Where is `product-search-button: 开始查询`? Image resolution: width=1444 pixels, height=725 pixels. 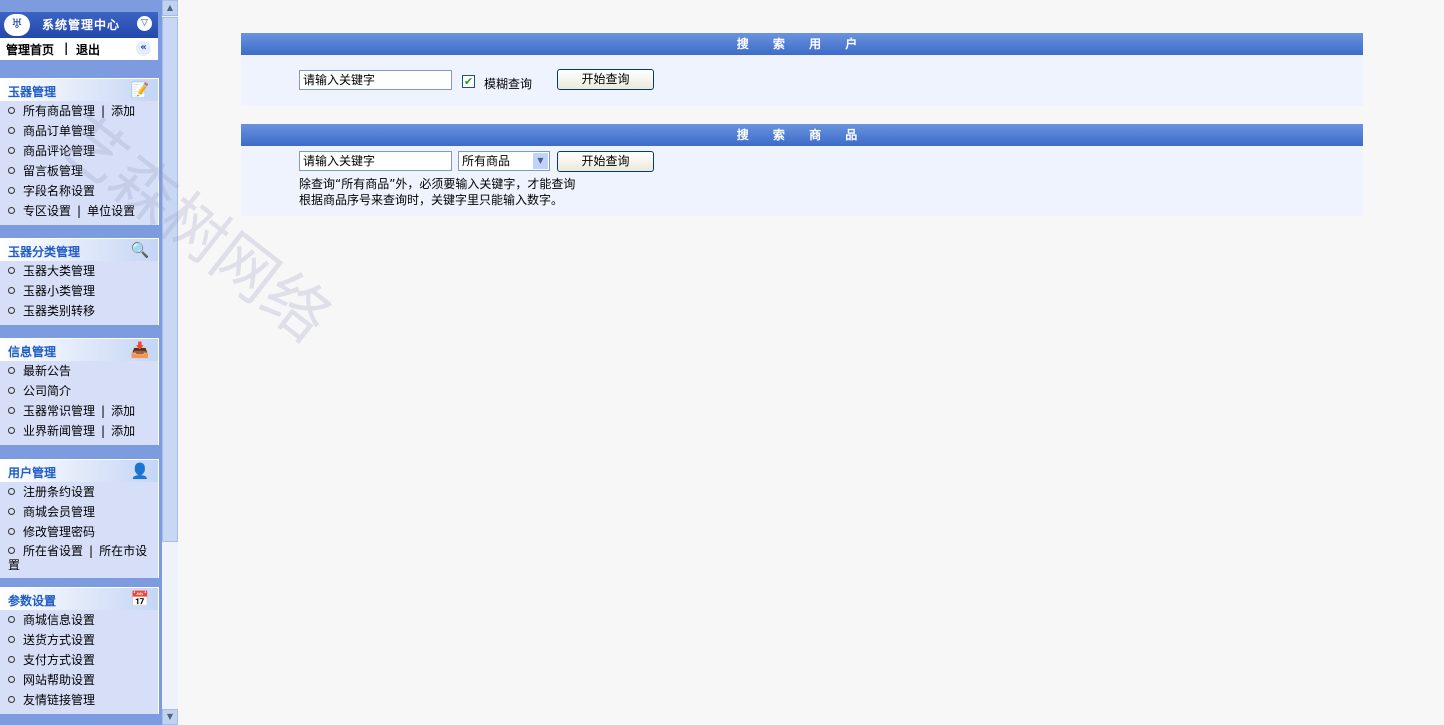 product-search-button: 开始查询 is located at coordinates (605, 161).